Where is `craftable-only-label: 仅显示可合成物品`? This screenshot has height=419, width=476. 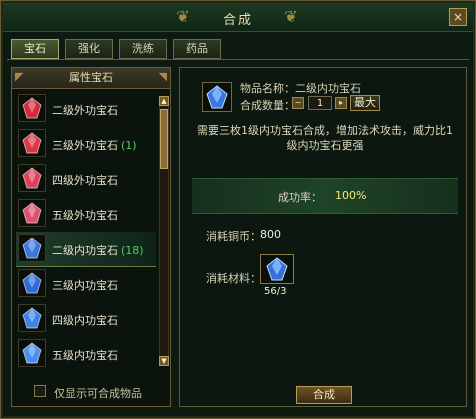
craftable-only-label: 仅显示可合成物品 is located at coordinates (98, 393).